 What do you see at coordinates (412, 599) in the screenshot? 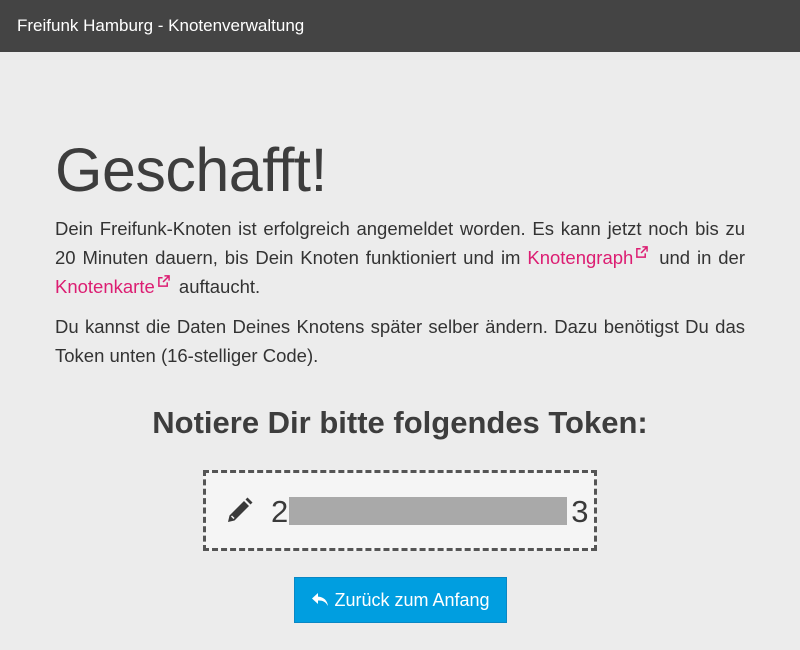
I see `back-button-label: Zurück zum Anfang` at bounding box center [412, 599].